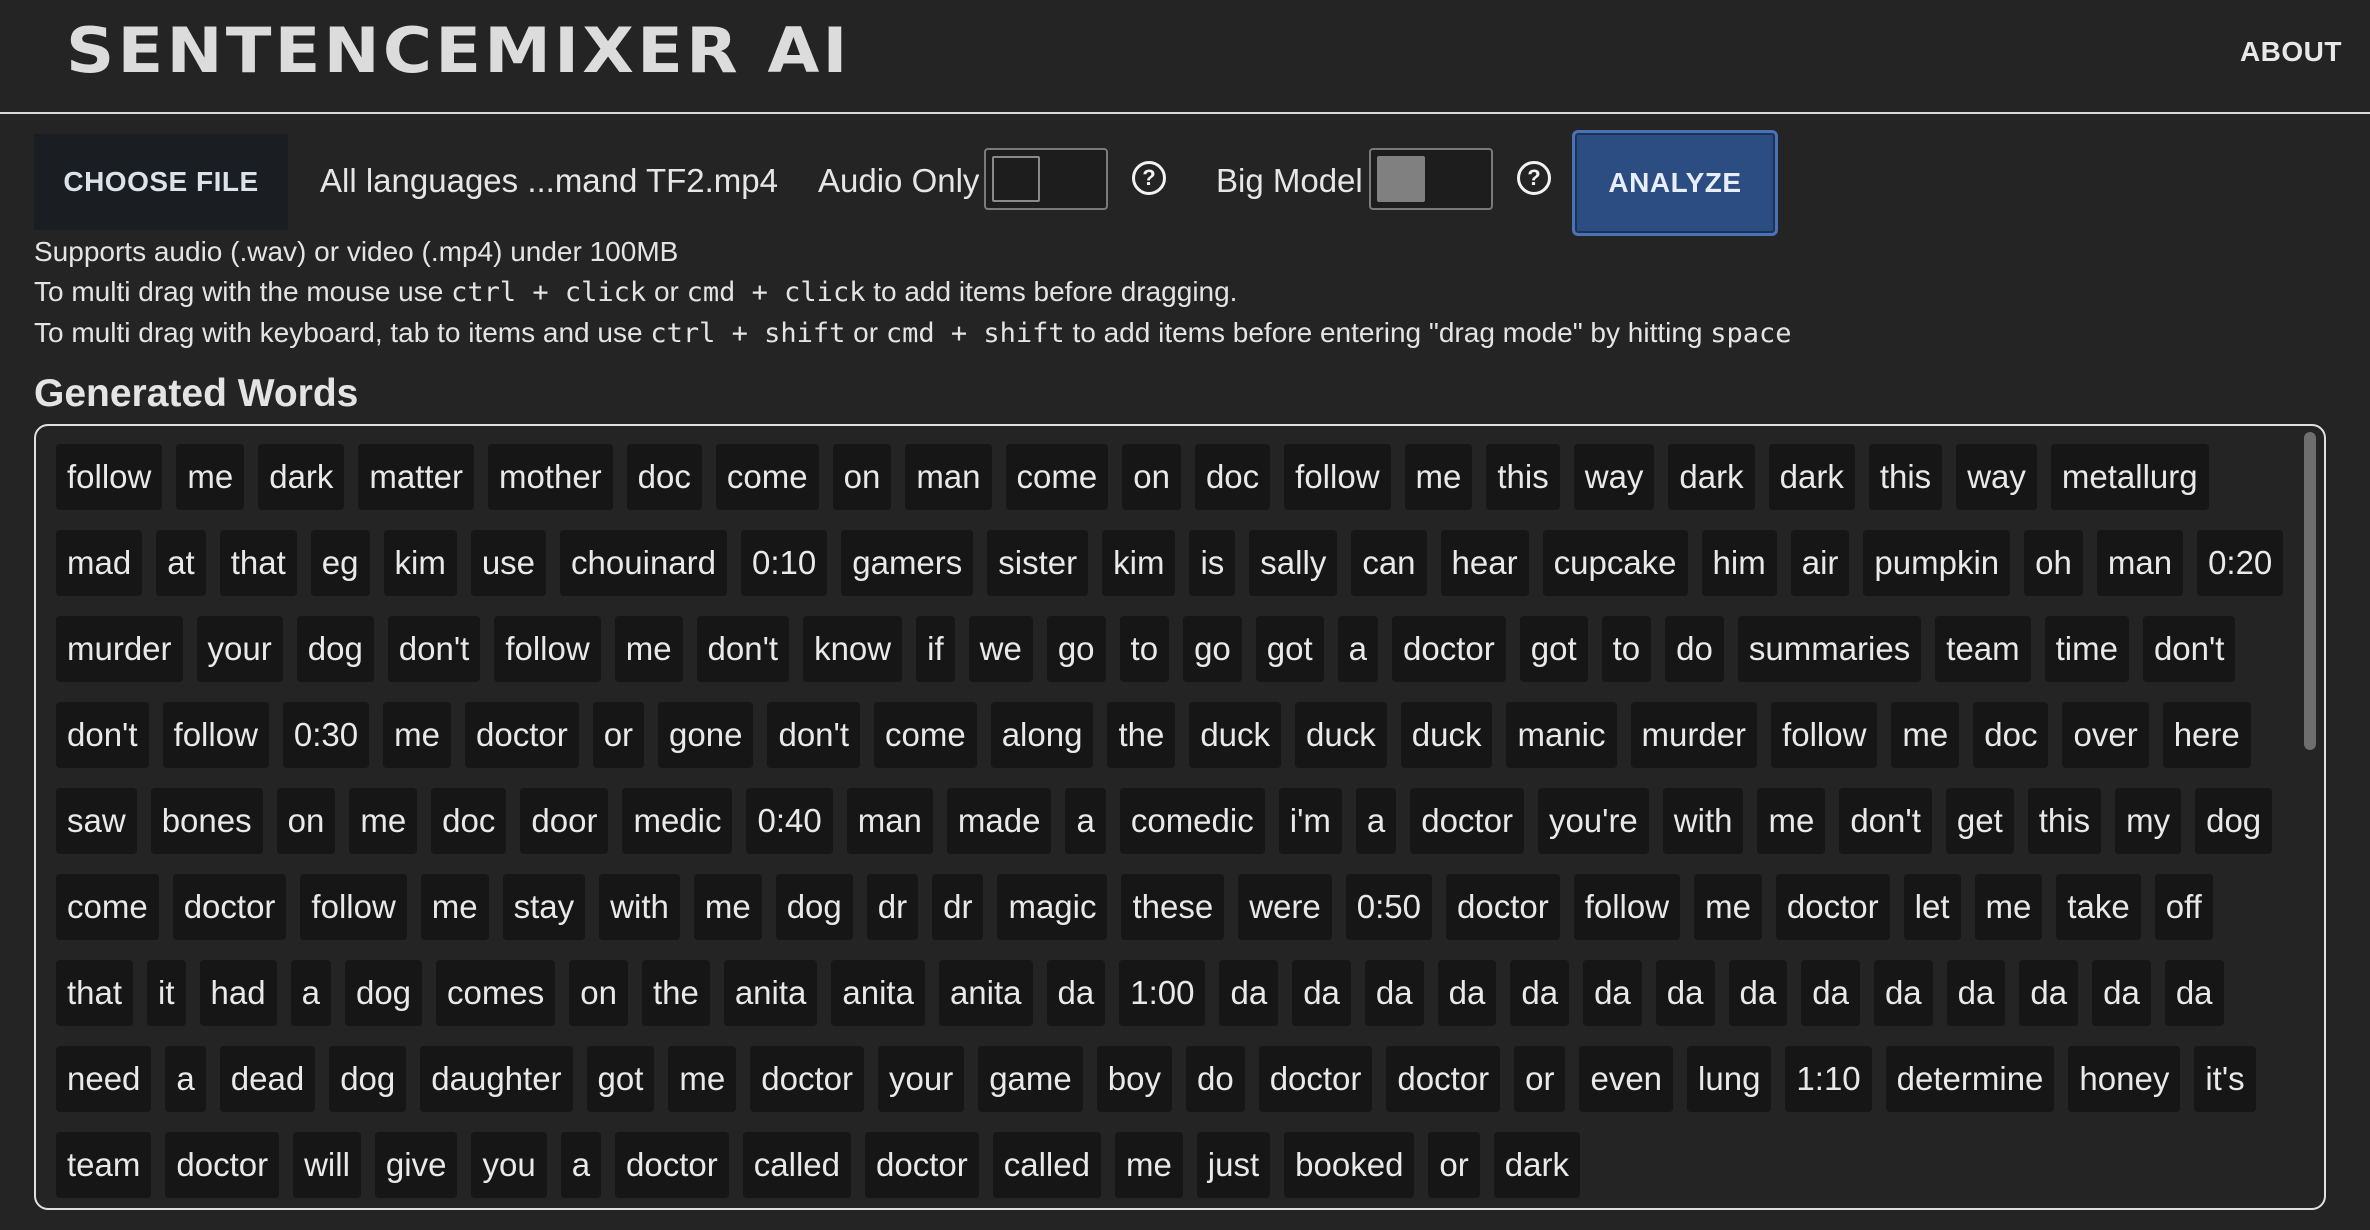 This screenshot has width=2370, height=1230. I want to click on word-chip: the, so click(675, 993).